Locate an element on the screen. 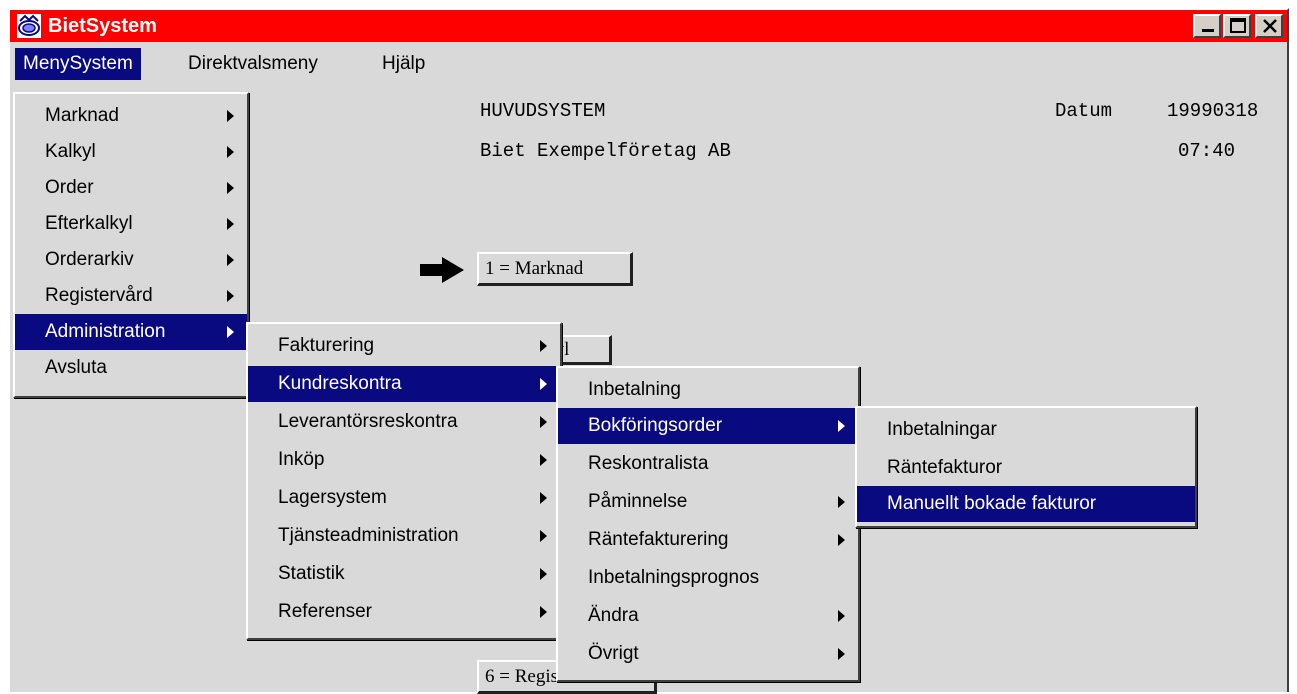  menu-item-rantefakturering: Räntefakturering is located at coordinates (708, 540).